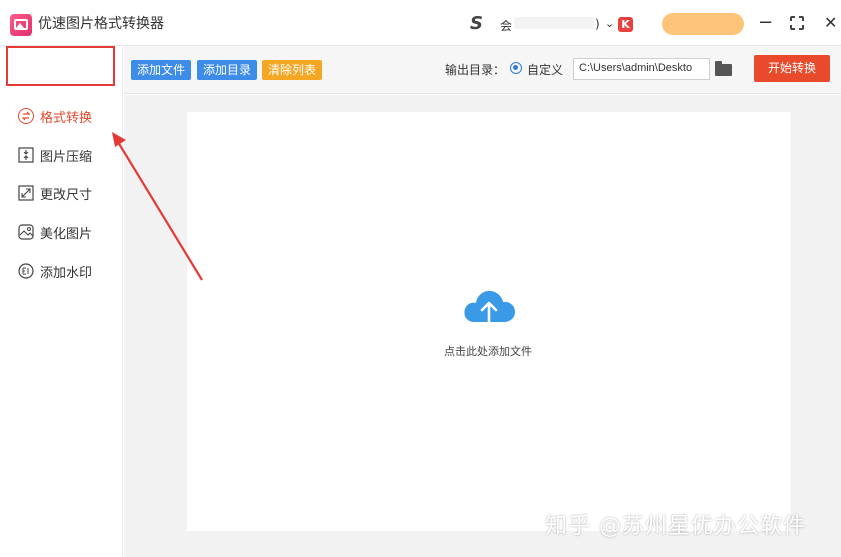  I want to click on account-name-redacted, so click(554, 23).